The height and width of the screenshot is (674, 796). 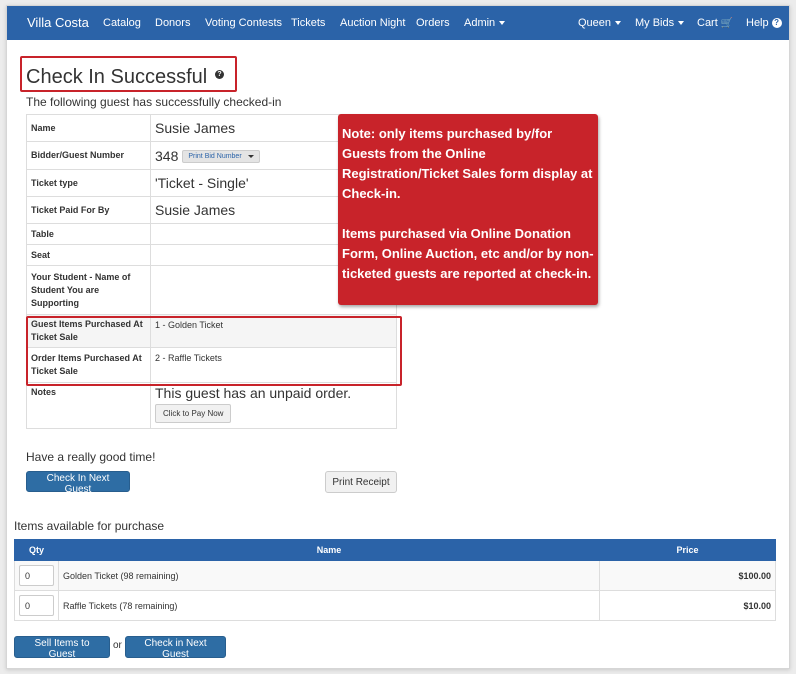 I want to click on row-value: 2 - Raffle Tickets, so click(x=273, y=365).